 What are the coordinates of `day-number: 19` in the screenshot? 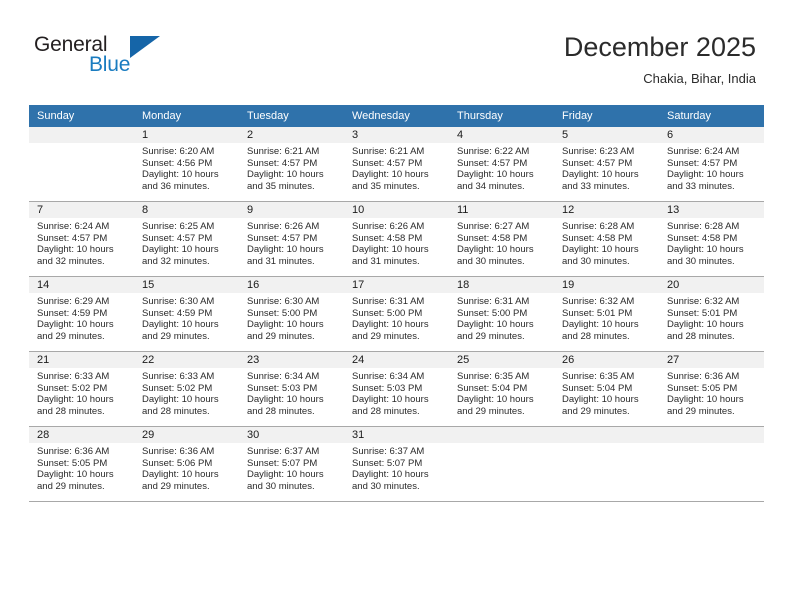 It's located at (606, 285).